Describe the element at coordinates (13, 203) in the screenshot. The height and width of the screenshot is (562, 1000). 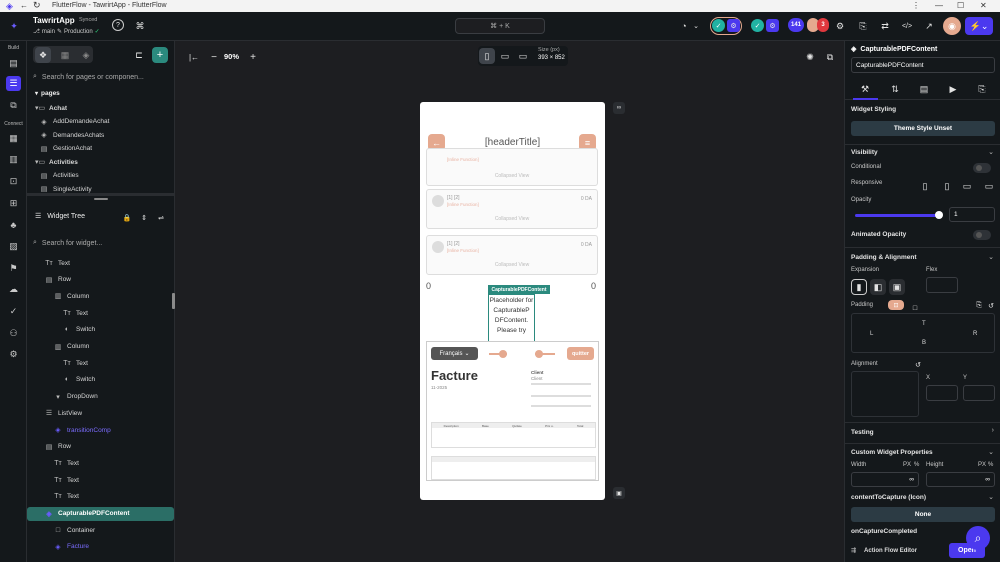
I see `app-state-icon: ⊞` at that location.